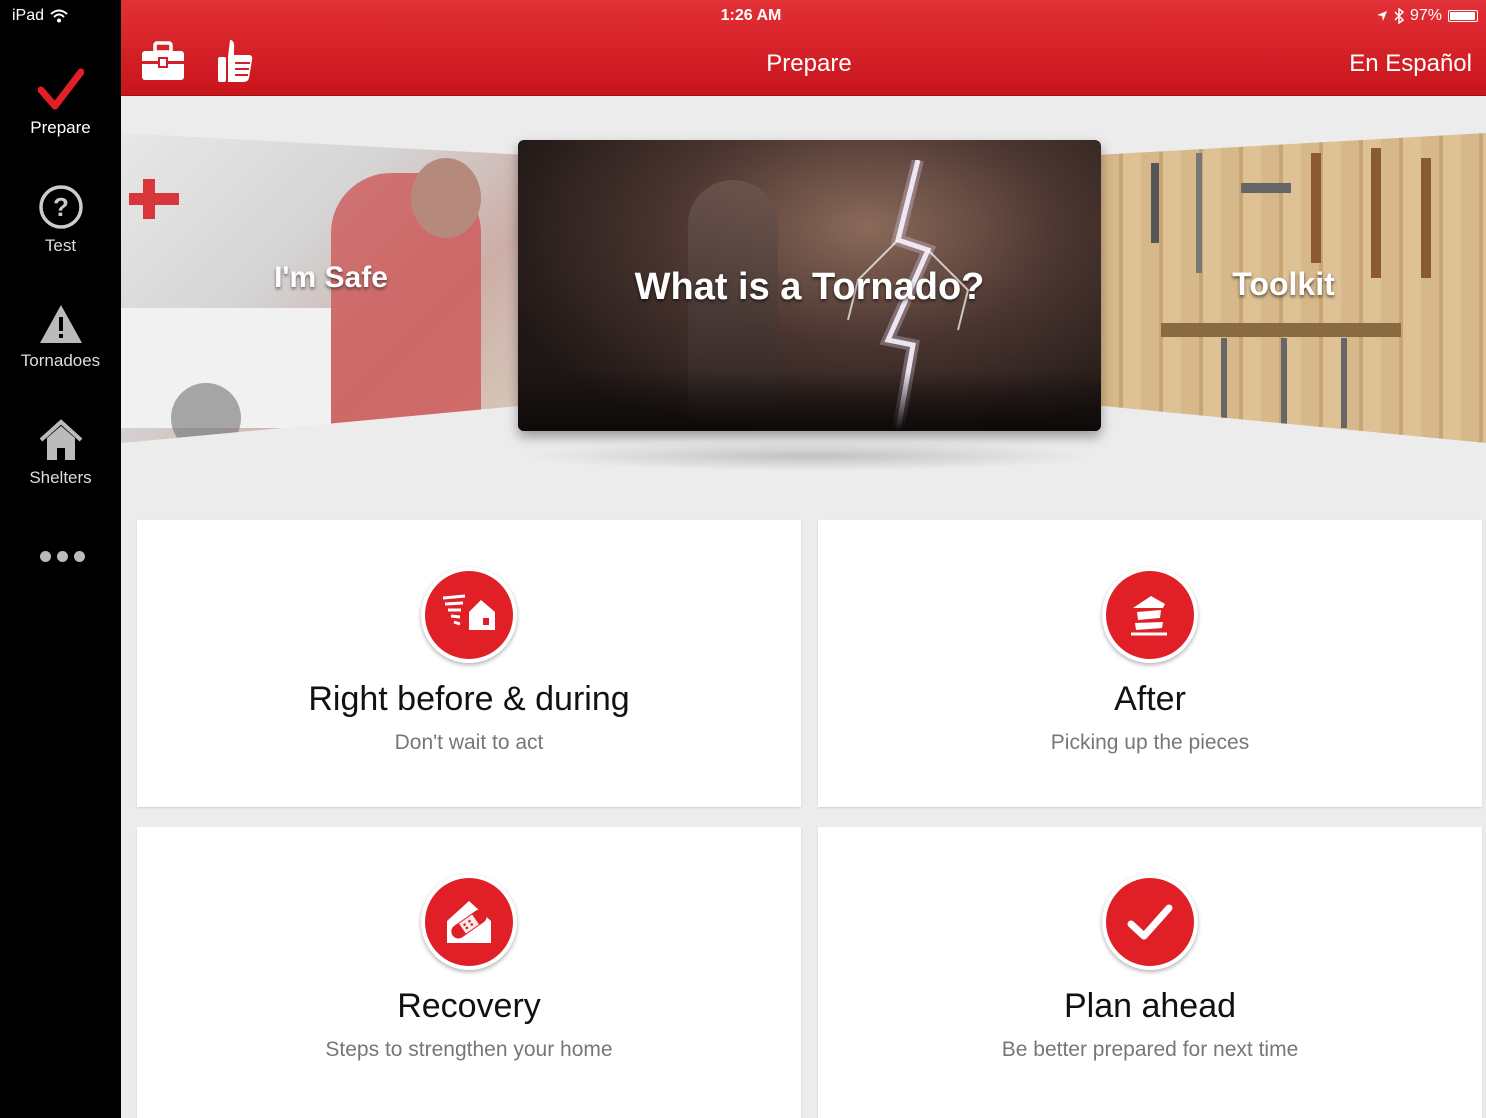  I want to click on warning-icon, so click(60, 324).